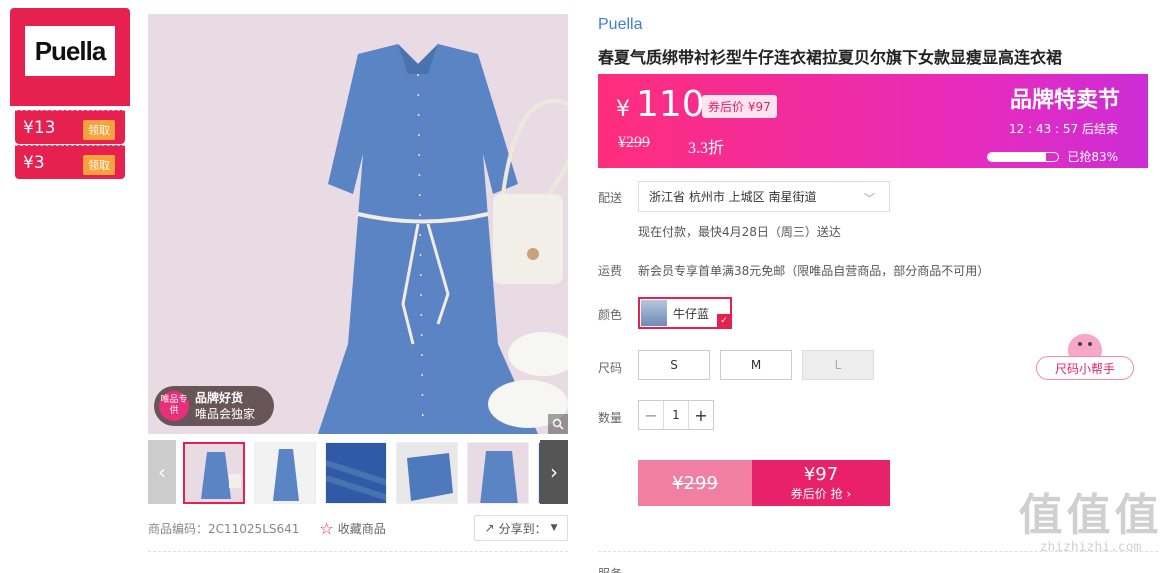 The image size is (1170, 573). I want to click on size-helper-button: 尺码小帮手, so click(1085, 368).